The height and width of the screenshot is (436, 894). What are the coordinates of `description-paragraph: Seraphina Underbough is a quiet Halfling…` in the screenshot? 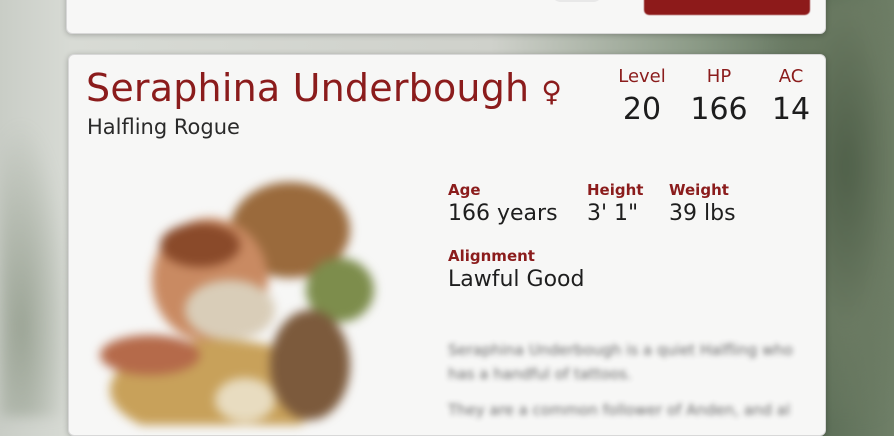 It's located at (620, 362).